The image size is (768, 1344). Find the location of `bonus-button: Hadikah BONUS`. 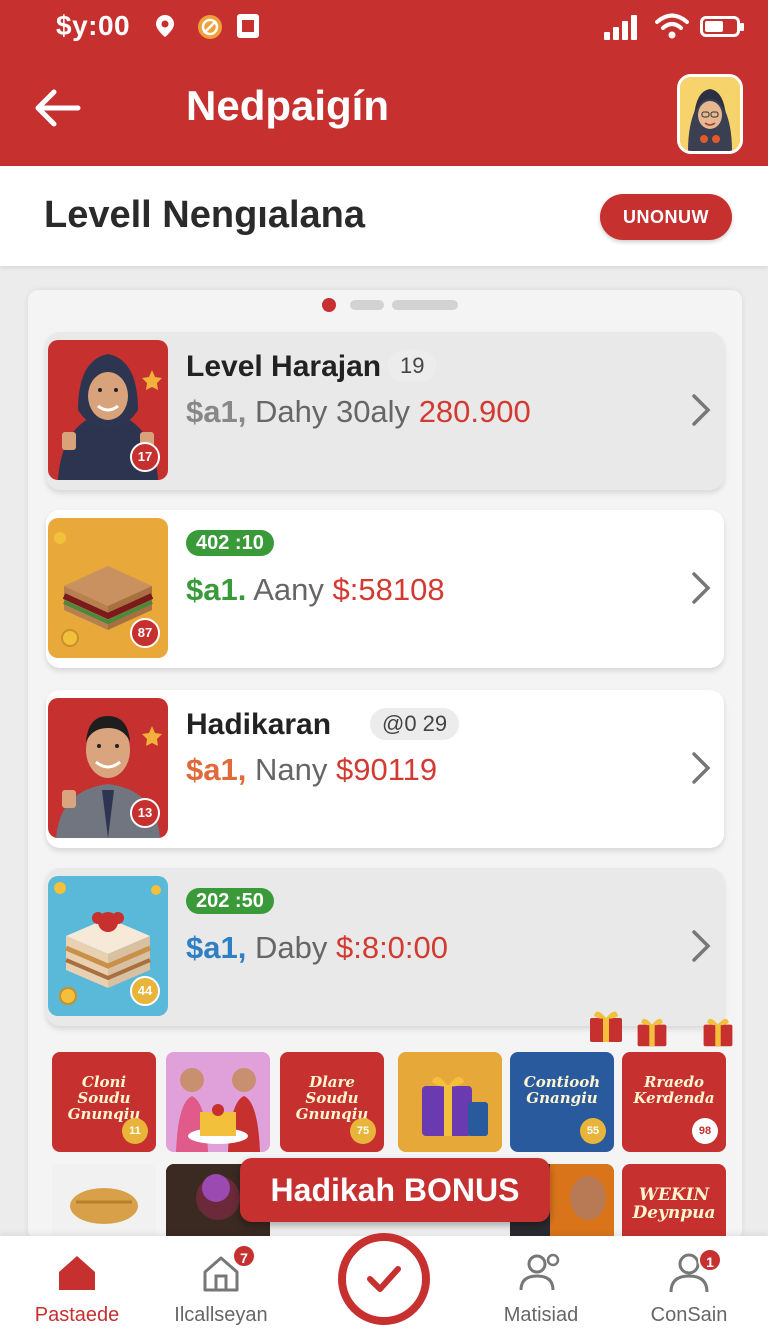

bonus-button: Hadikah BONUS is located at coordinates (395, 1190).